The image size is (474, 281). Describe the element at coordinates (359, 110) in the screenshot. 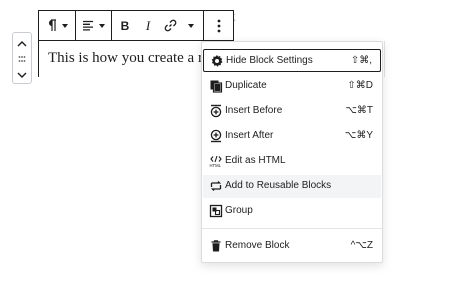

I see `menu-item-shortcut: ⌥⌘T` at that location.